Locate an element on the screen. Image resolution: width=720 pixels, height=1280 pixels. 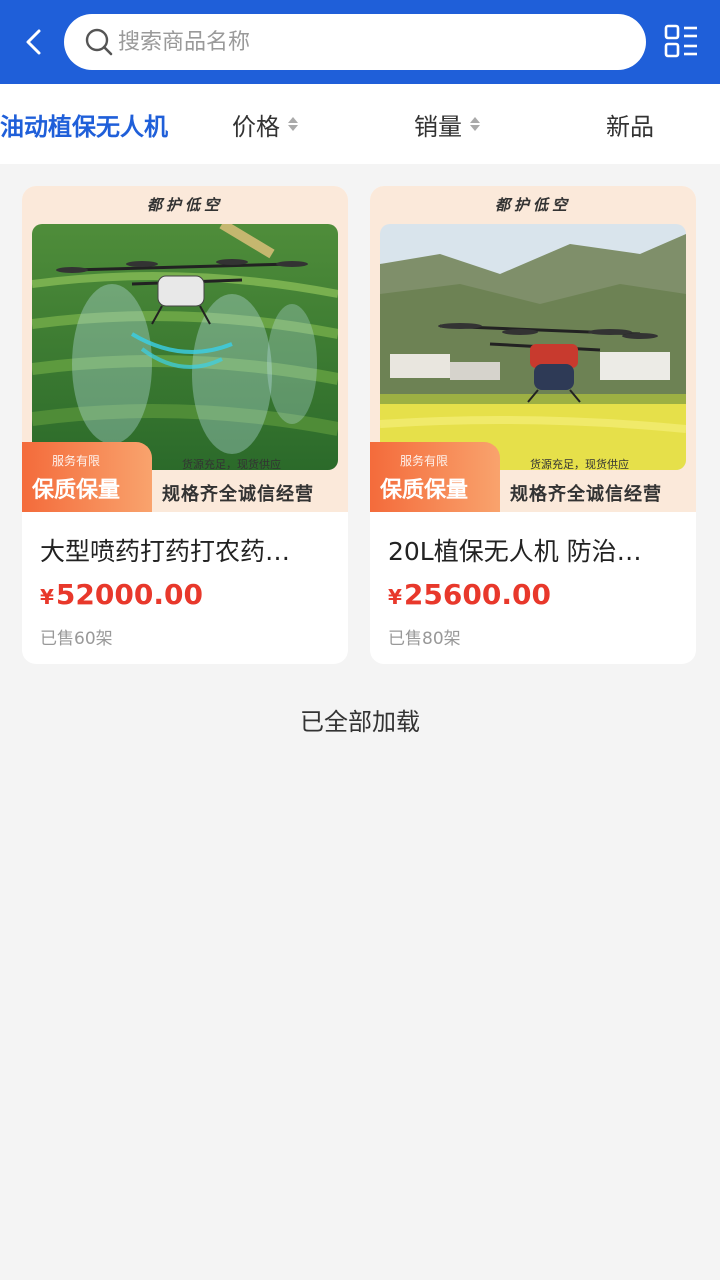
search-bar is located at coordinates (355, 42).